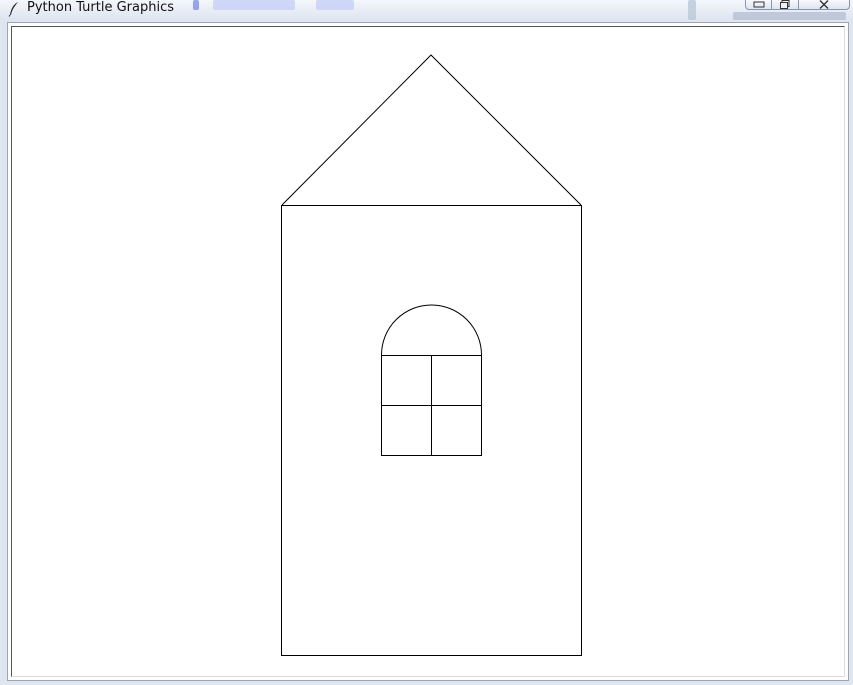 The image size is (853, 685). Describe the element at coordinates (431, 130) in the screenshot. I see `roof-outline` at that location.